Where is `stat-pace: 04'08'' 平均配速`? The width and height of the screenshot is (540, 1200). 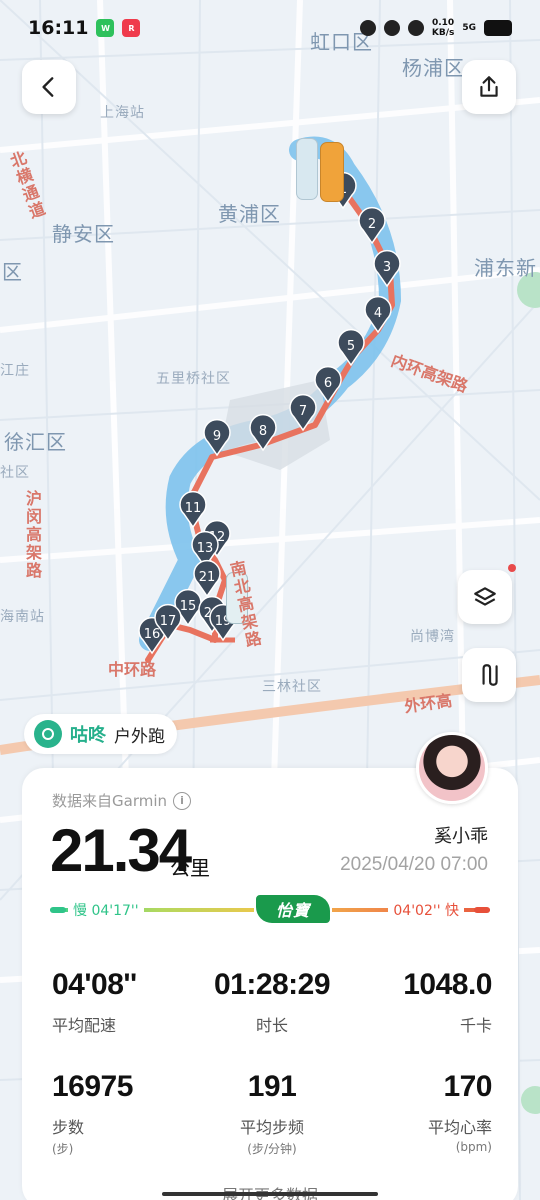
stat-pace: 04'08'' 平均配速 is located at coordinates (127, 1002).